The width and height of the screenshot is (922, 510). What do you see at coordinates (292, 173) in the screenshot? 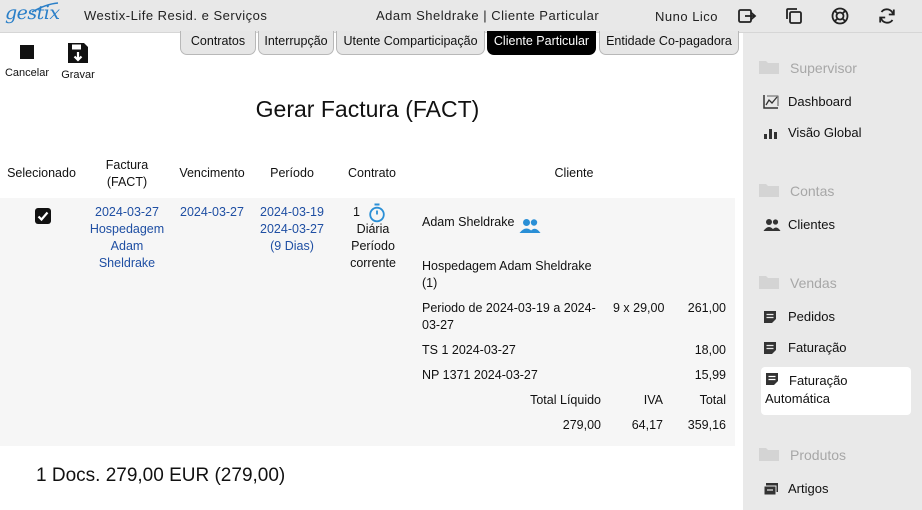
I see `header-periodo: Período` at bounding box center [292, 173].